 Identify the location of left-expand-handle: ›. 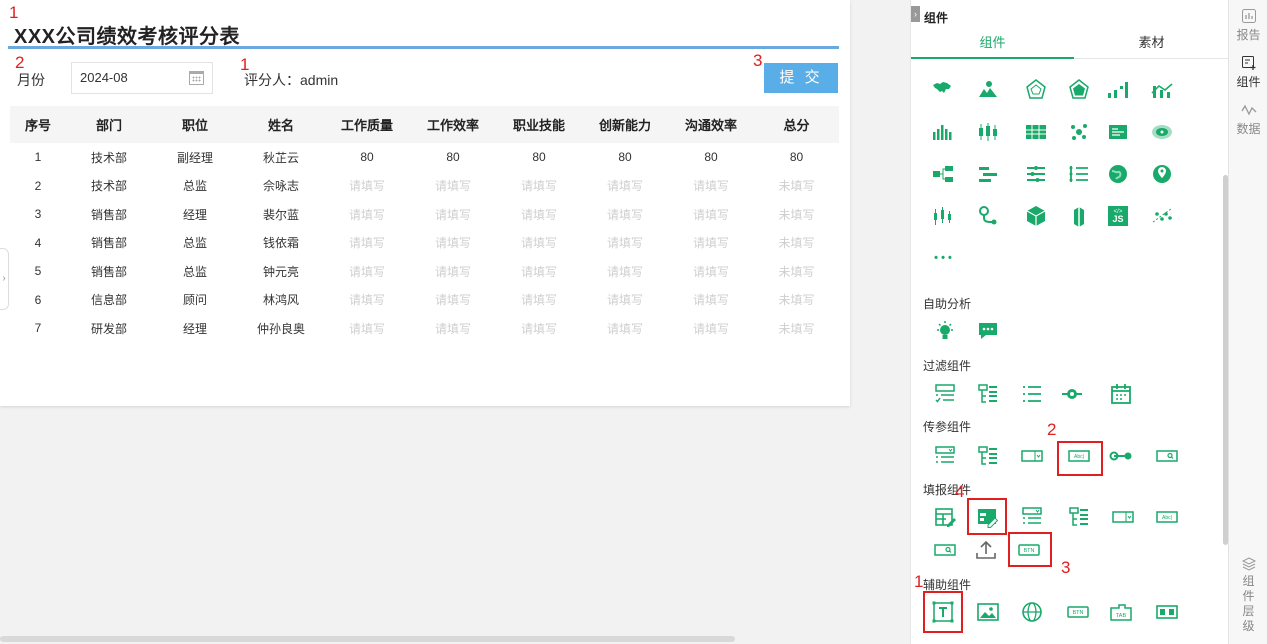
(4, 279).